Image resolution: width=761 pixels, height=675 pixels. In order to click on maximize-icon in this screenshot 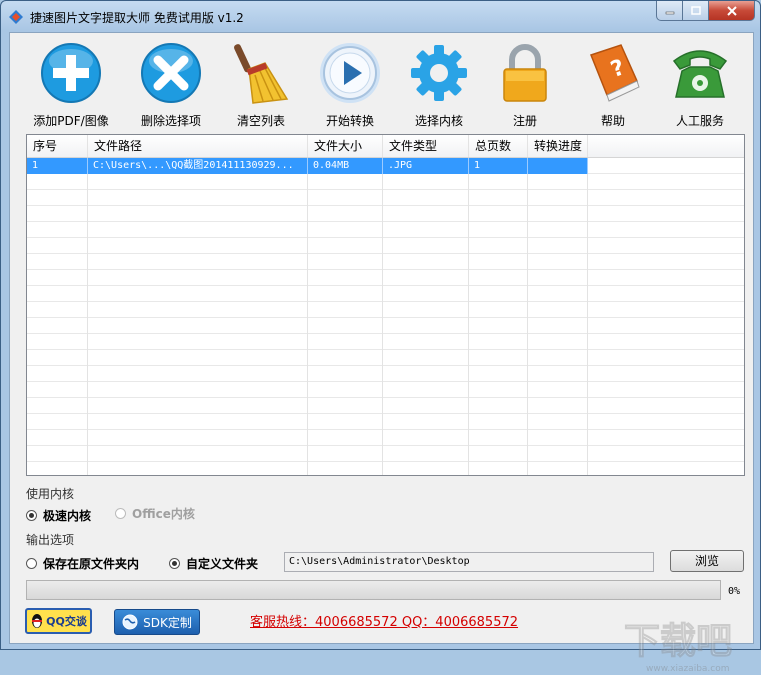, I will do `click(695, 10)`.